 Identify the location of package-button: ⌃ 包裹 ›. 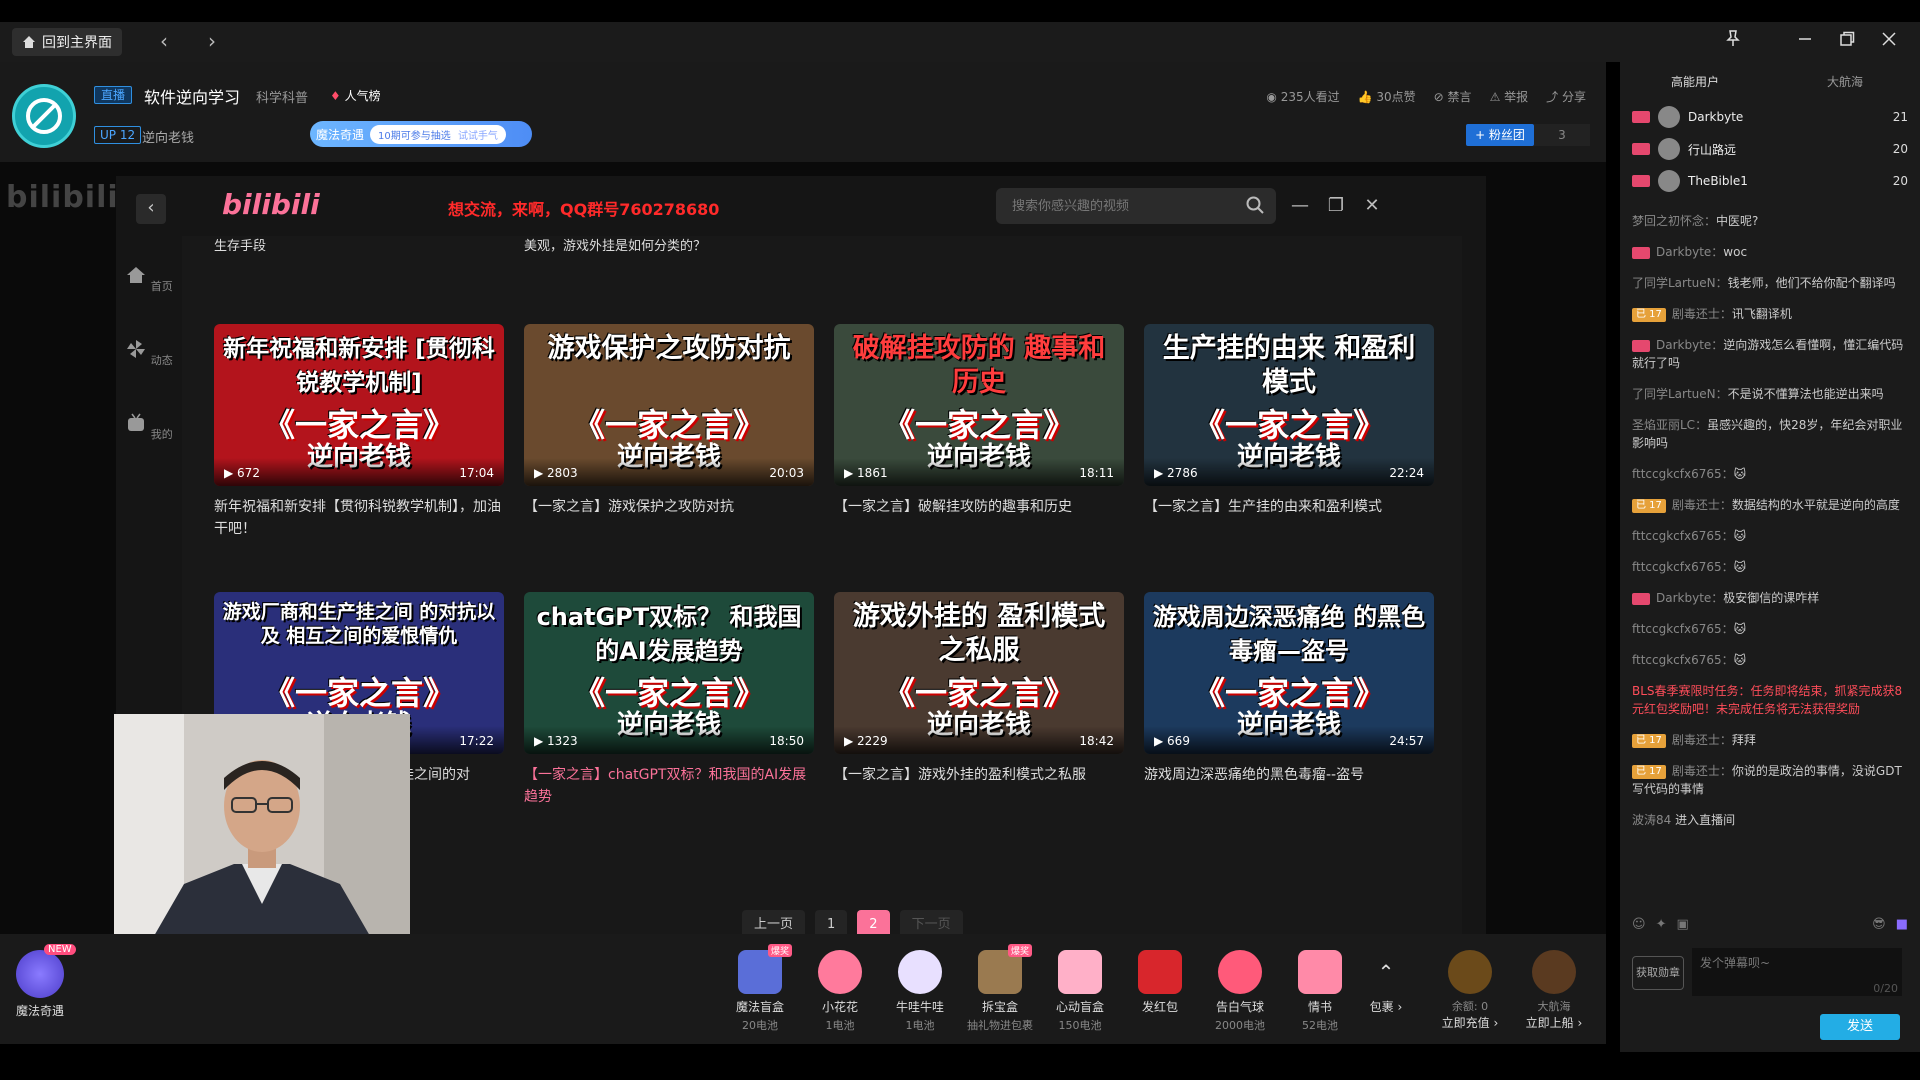
(1386, 982).